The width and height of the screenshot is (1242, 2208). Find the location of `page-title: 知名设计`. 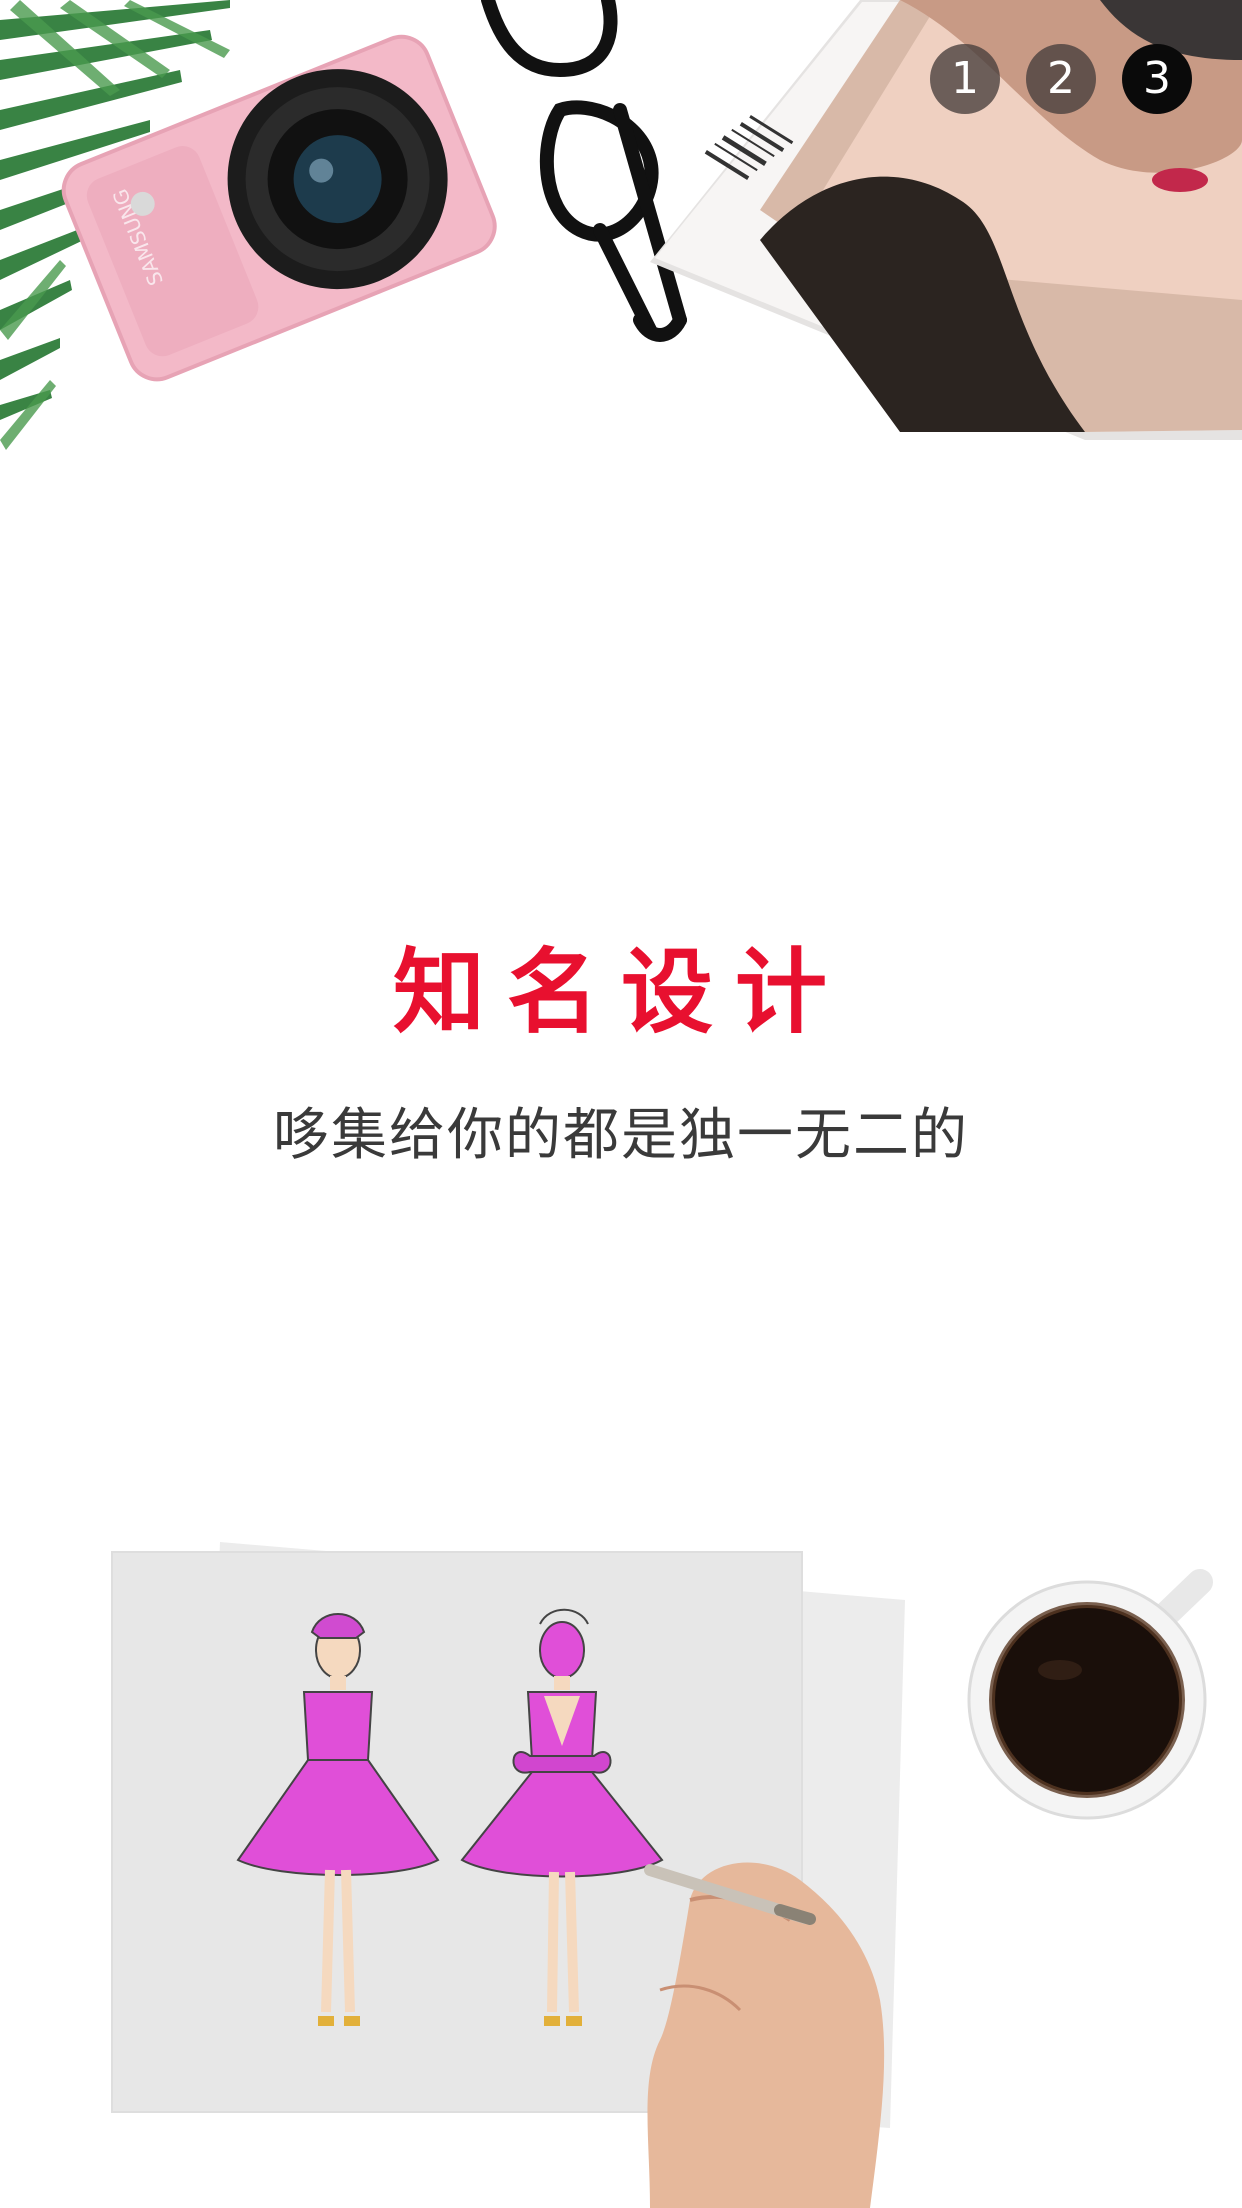

page-title: 知名设计 is located at coordinates (620, 992).